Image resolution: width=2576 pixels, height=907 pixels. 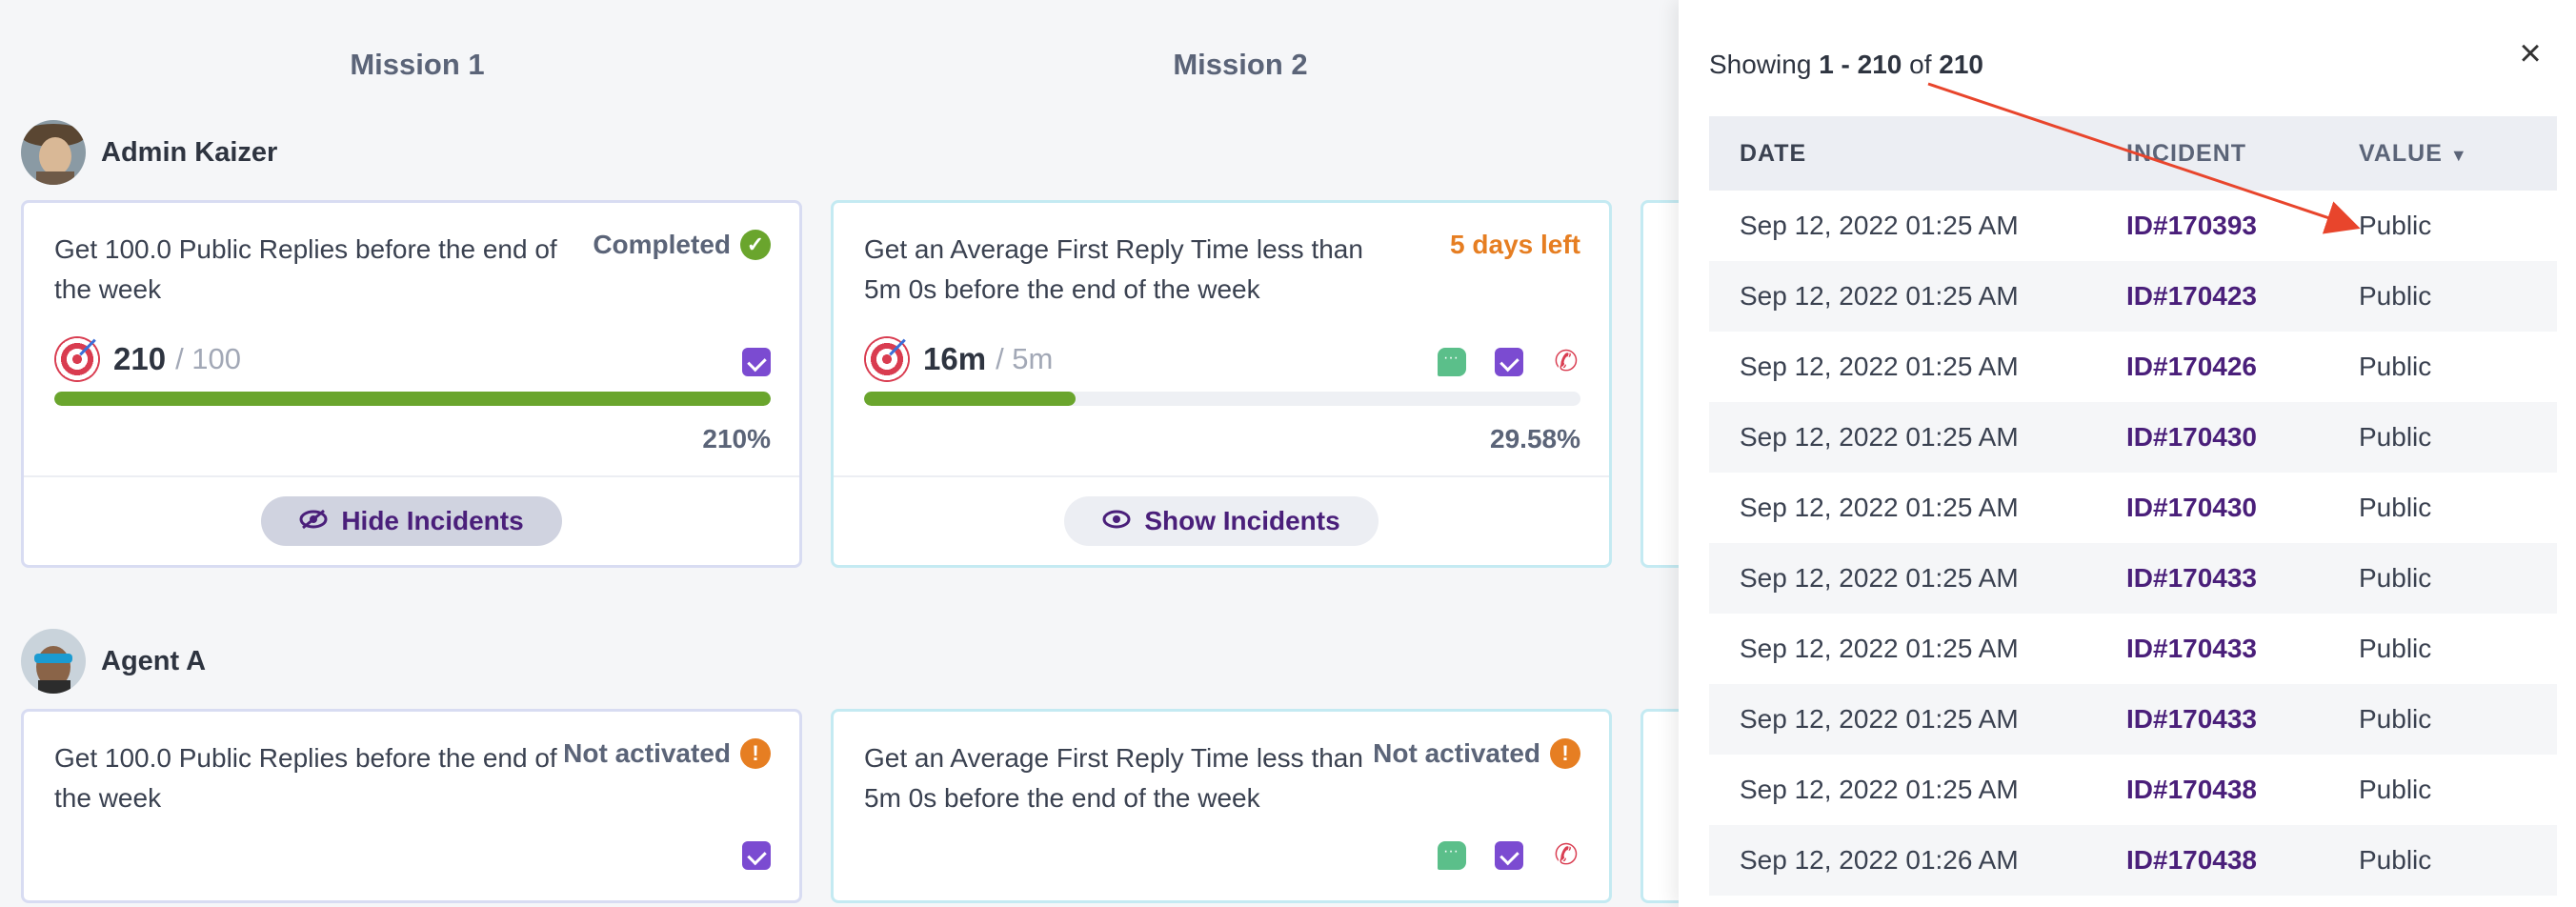 What do you see at coordinates (2401, 153) in the screenshot?
I see `column-value-label: VALUE` at bounding box center [2401, 153].